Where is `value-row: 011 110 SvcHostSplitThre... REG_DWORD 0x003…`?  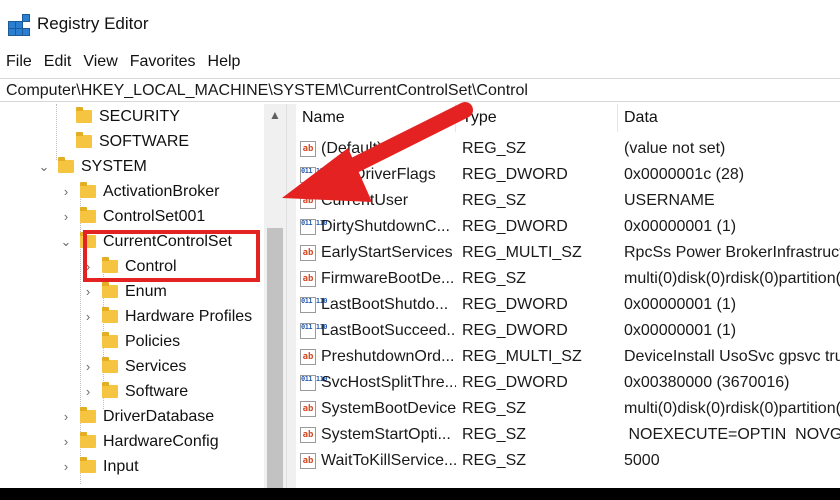 value-row: 011 110 SvcHostSplitThre... REG_DWORD 0x003… is located at coordinates (568, 383).